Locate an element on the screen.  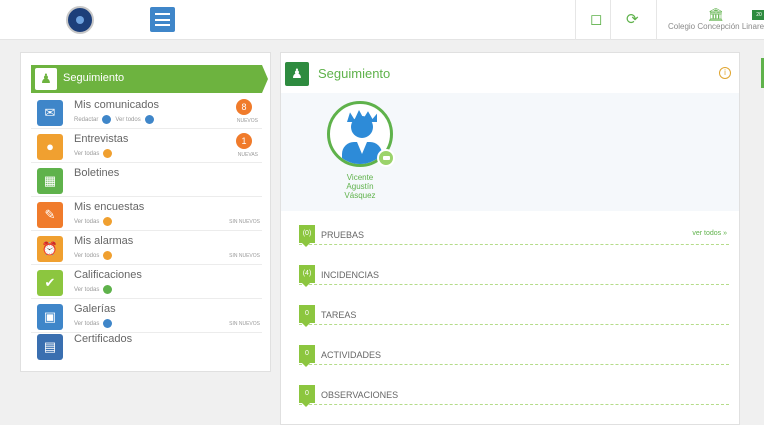
count-badge: (0) is located at coordinates (307, 236).